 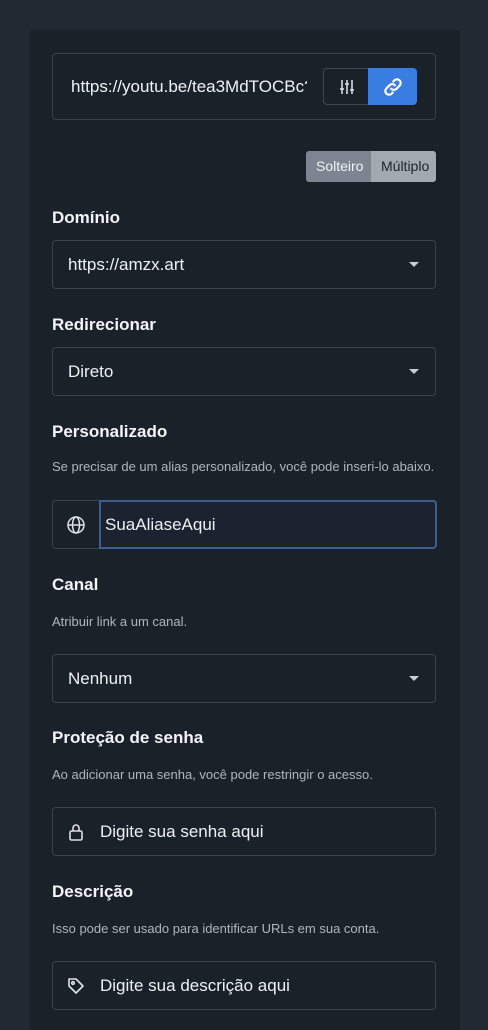 I want to click on custom-alias-value: SuaAliaseAqui, so click(x=160, y=524).